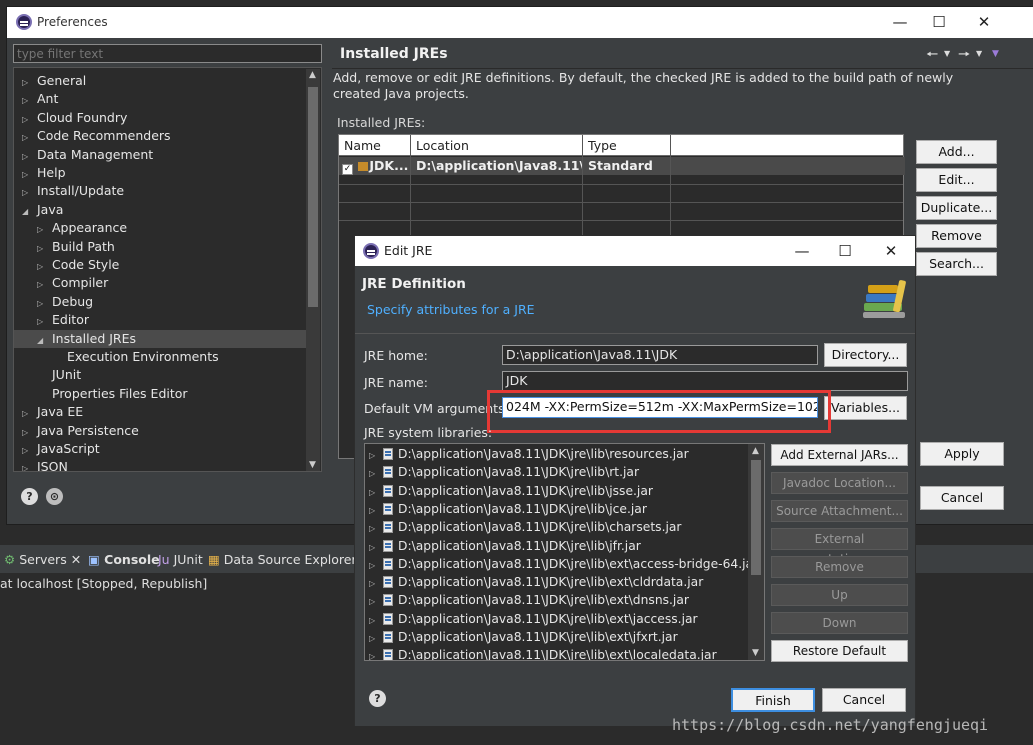  I want to click on tree-item: ▷ General, so click(160, 81).